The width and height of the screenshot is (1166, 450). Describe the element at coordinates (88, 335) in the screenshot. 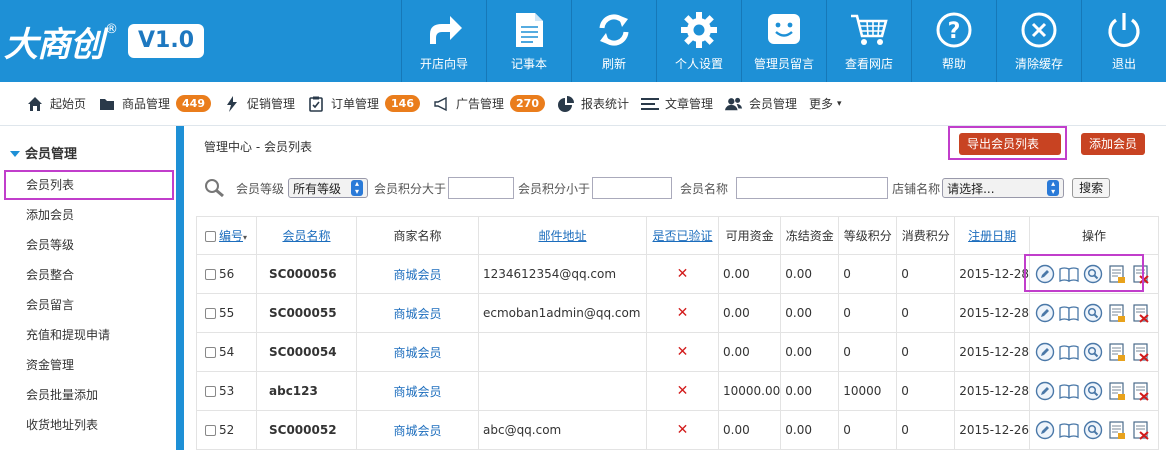

I see `sidebar-item-recharge-withdraw: 充值和提现申请` at that location.